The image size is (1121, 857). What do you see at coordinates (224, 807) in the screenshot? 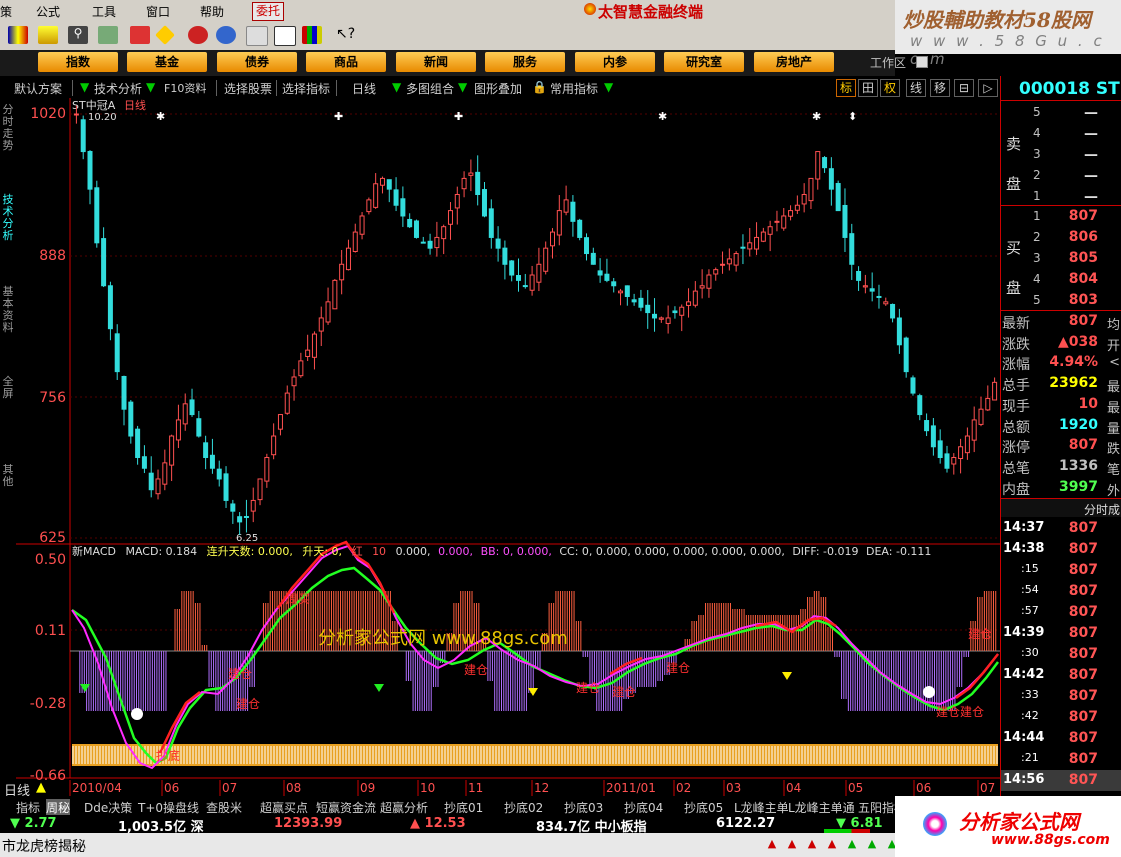
I see `indicator-tab: 查股米` at bounding box center [224, 807].